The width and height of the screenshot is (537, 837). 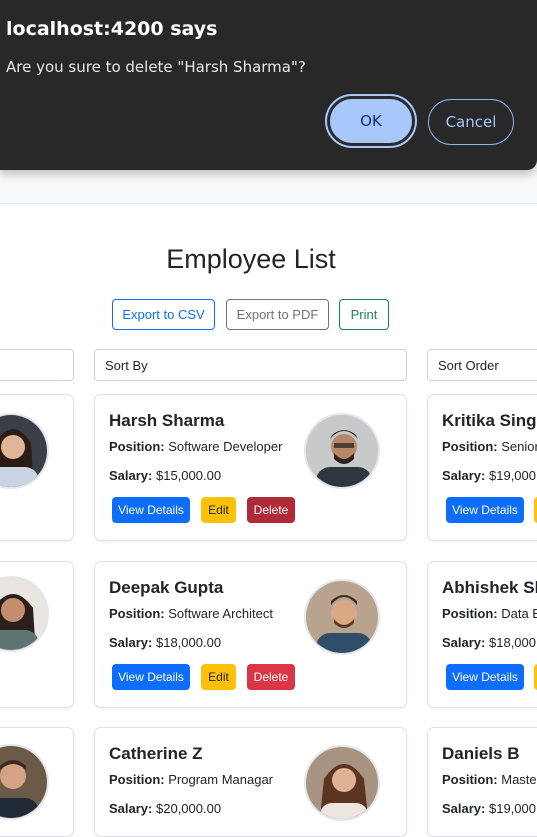 I want to click on employee-position: Position: Senior, so click(x=489, y=446).